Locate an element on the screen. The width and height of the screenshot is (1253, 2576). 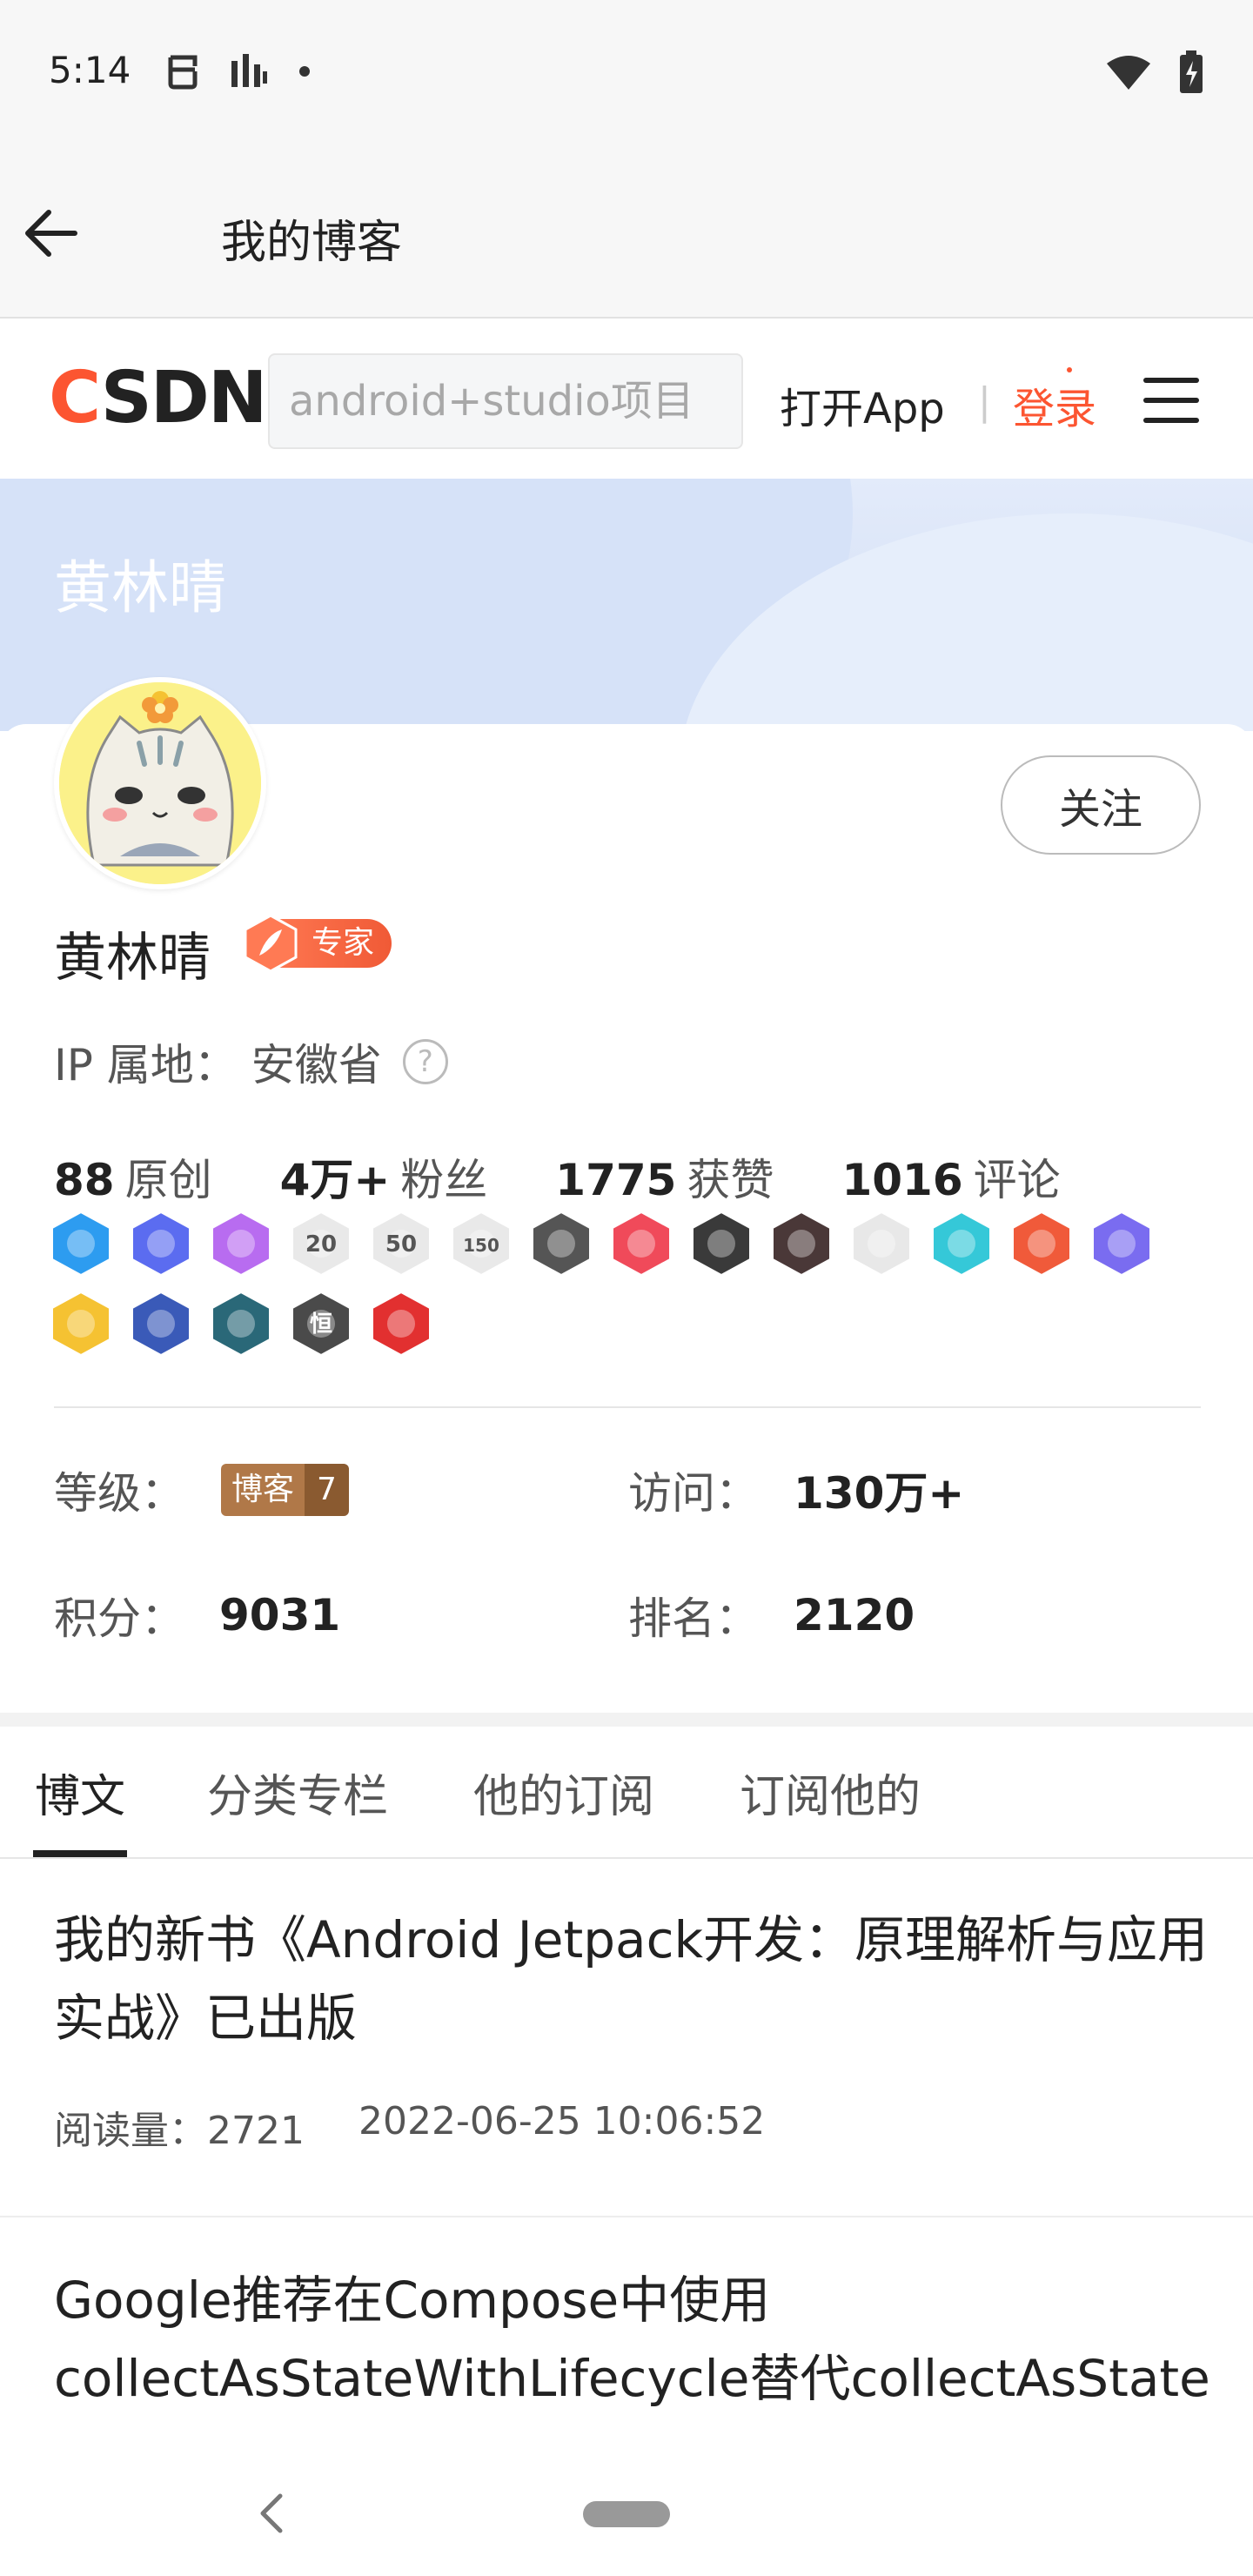
stat-original: 88 原创 is located at coordinates (133, 1176).